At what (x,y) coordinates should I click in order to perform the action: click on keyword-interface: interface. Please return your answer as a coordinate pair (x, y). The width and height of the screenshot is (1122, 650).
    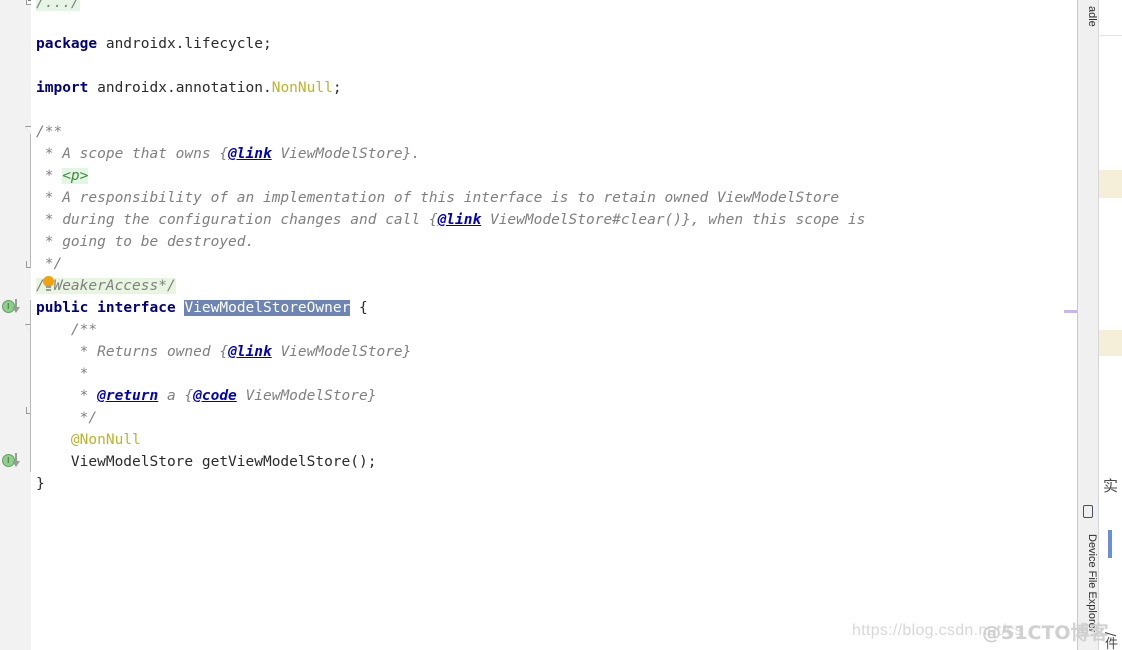
    Looking at the image, I should click on (136, 308).